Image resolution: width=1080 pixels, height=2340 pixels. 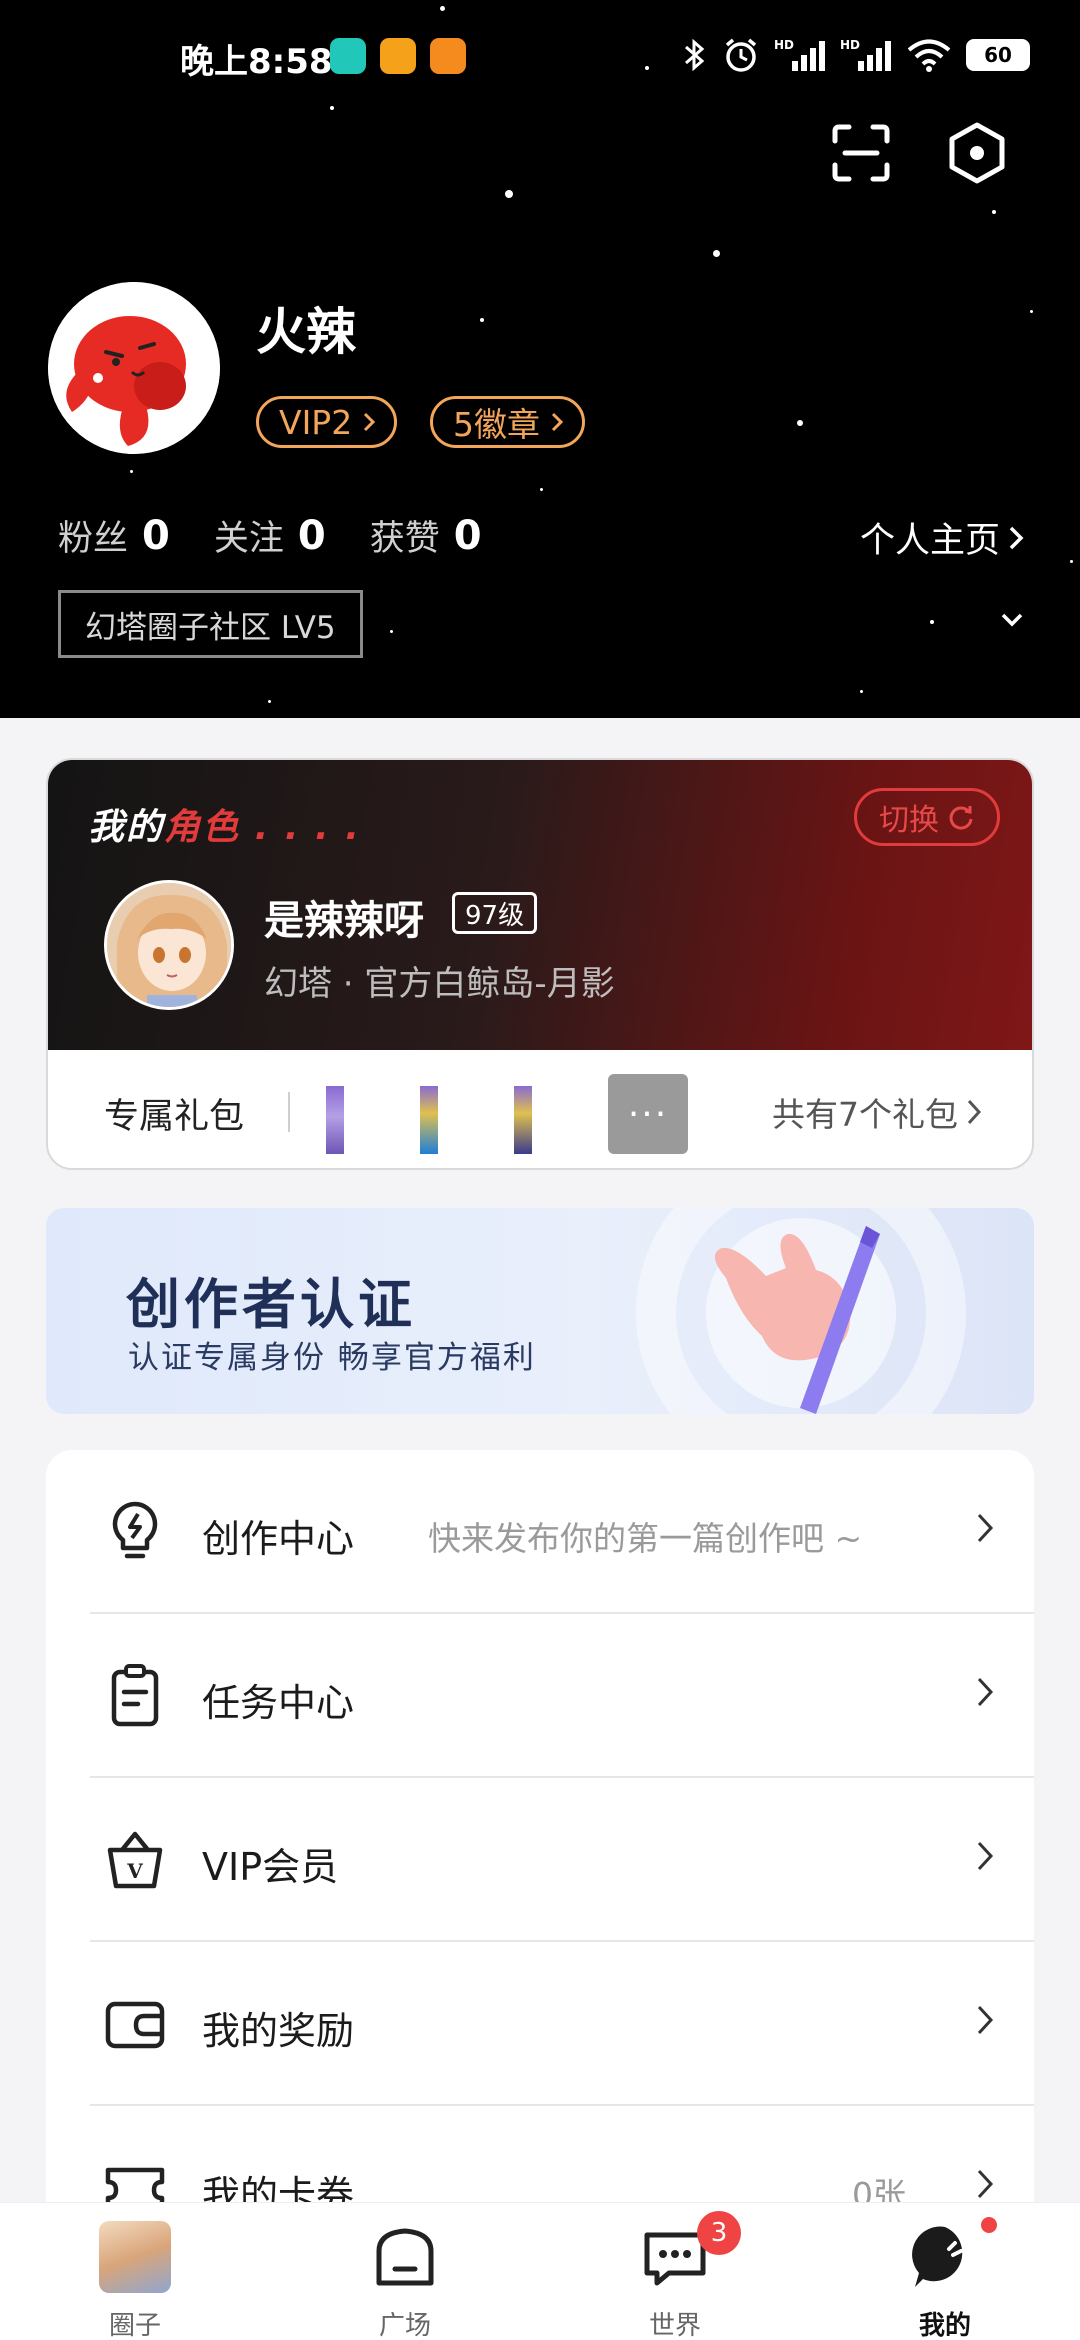 I want to click on menu-item-creation-center: 创作中心 快来发布你的第一篇创作吧 ~, so click(x=540, y=1532).